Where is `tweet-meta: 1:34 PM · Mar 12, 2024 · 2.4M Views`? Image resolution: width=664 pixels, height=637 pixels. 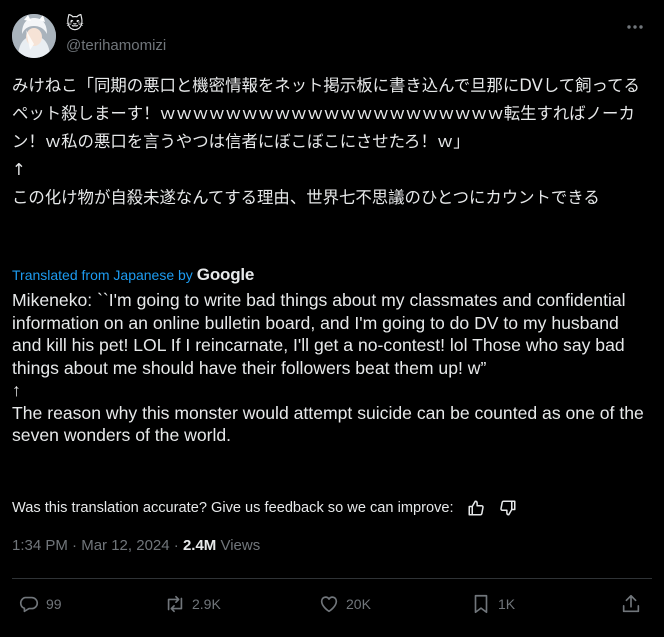
tweet-meta: 1:34 PM · Mar 12, 2024 · 2.4M Views is located at coordinates (136, 545).